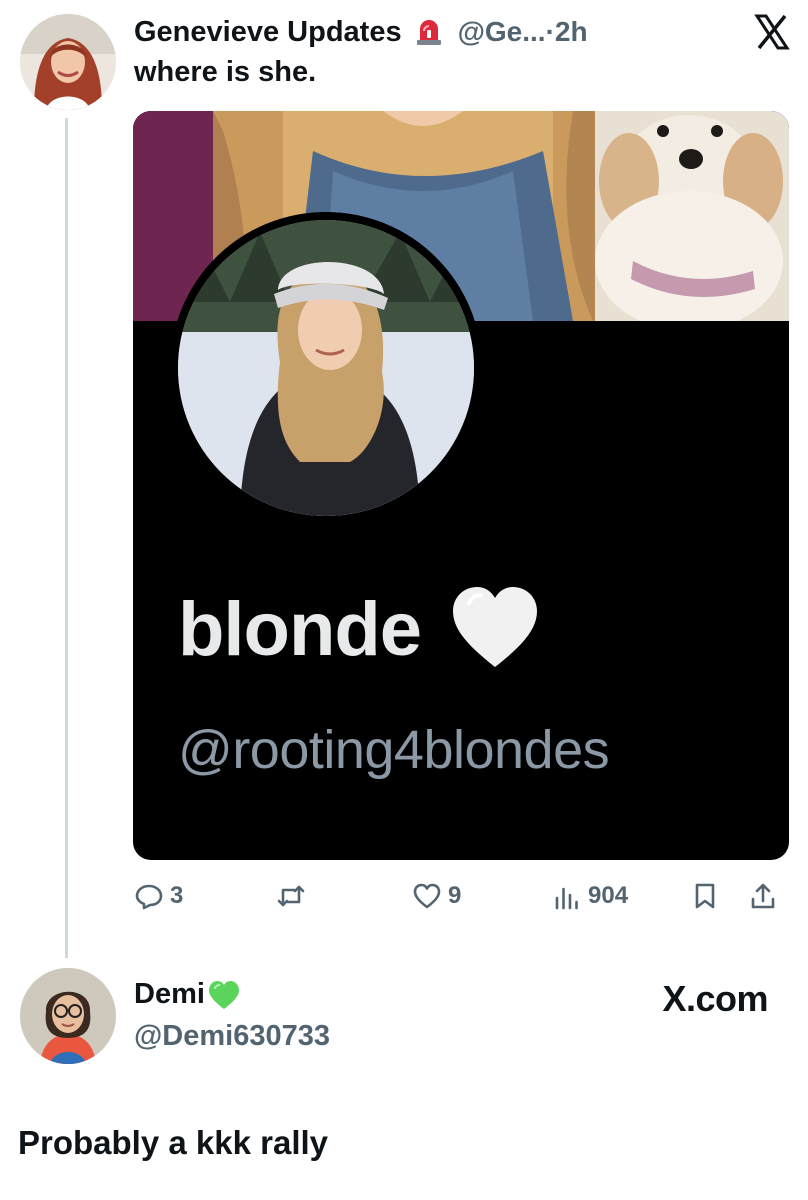  I want to click on green-heart-icon, so click(224, 995).